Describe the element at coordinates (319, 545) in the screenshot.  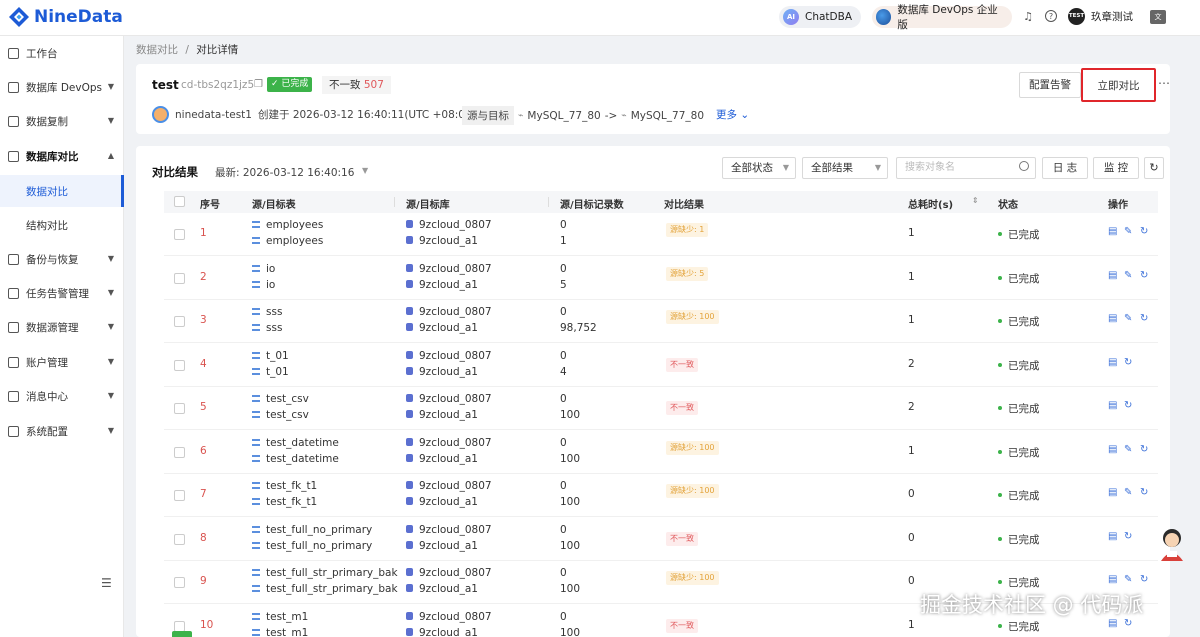
I see `target-table-name: test_full_no_primary` at that location.